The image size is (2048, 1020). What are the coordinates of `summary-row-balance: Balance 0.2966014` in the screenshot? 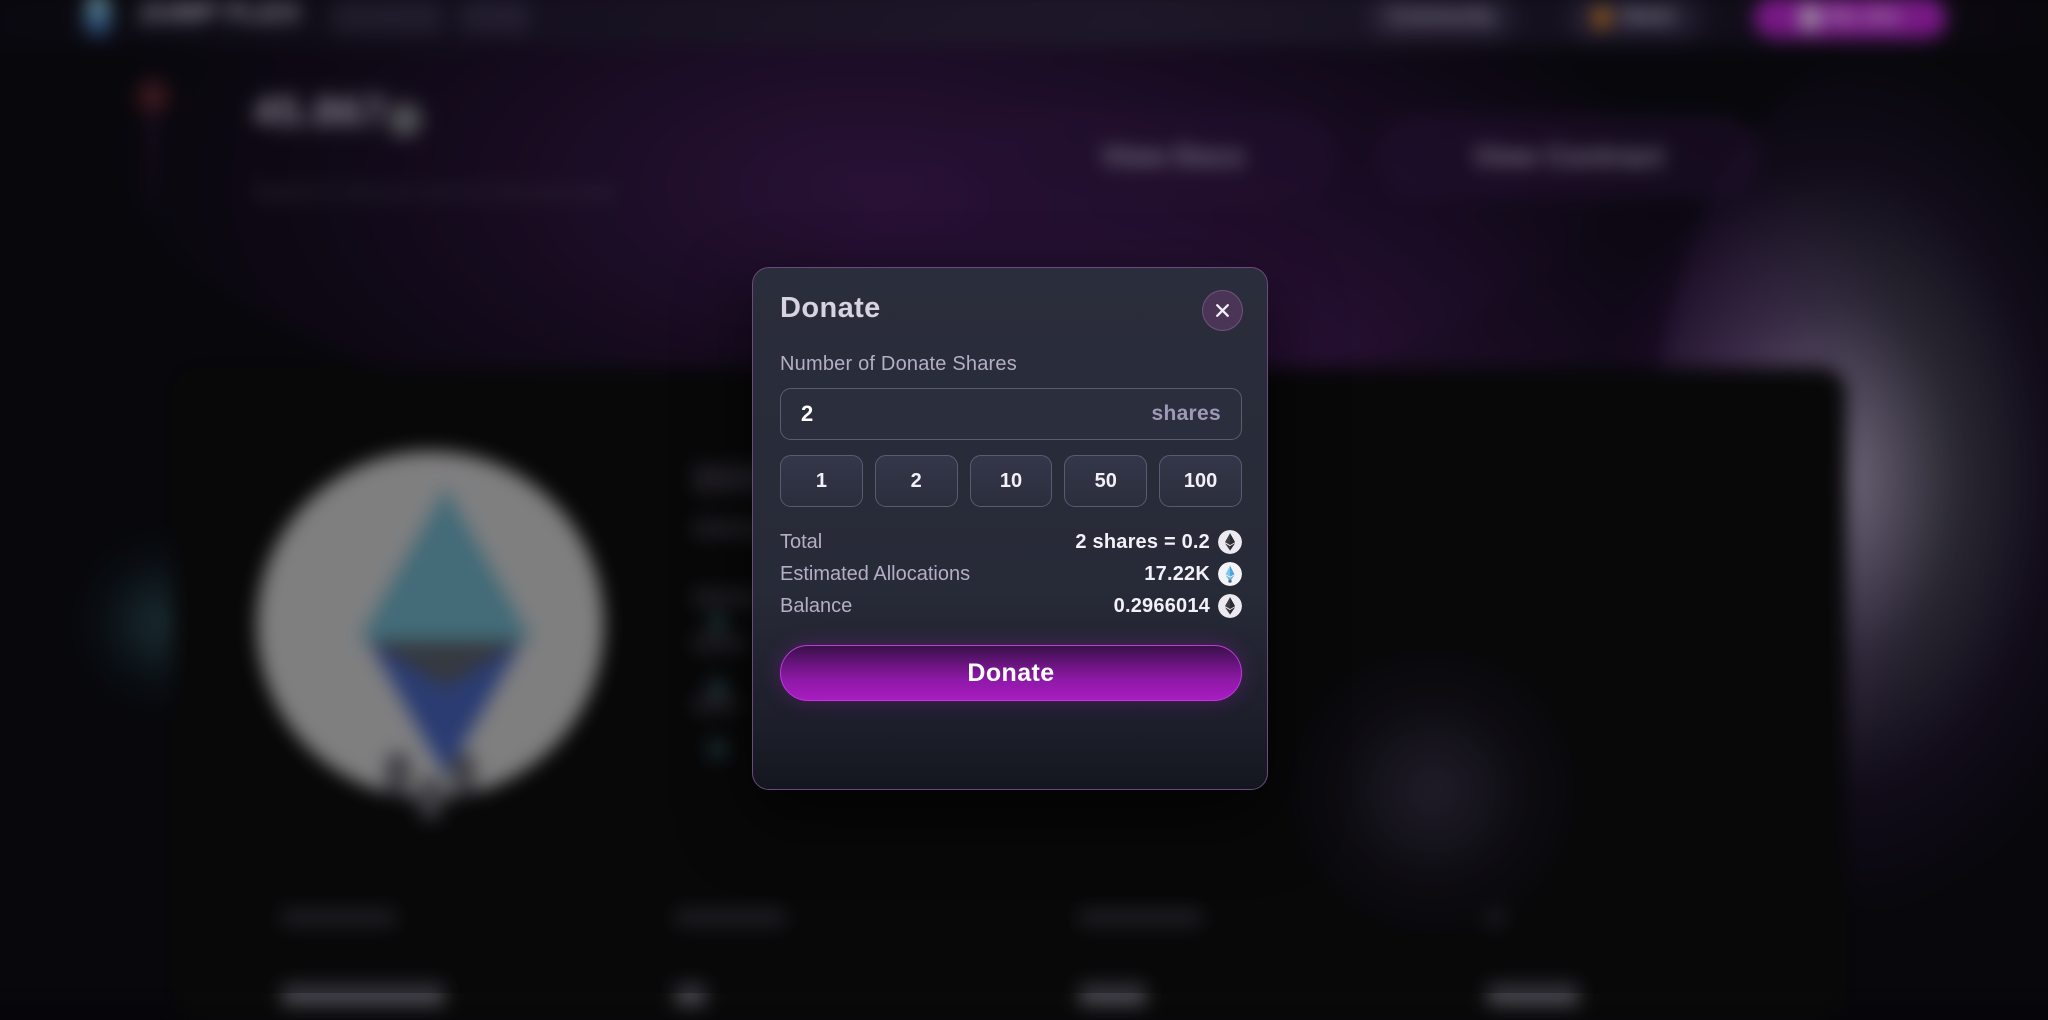 It's located at (1011, 606).